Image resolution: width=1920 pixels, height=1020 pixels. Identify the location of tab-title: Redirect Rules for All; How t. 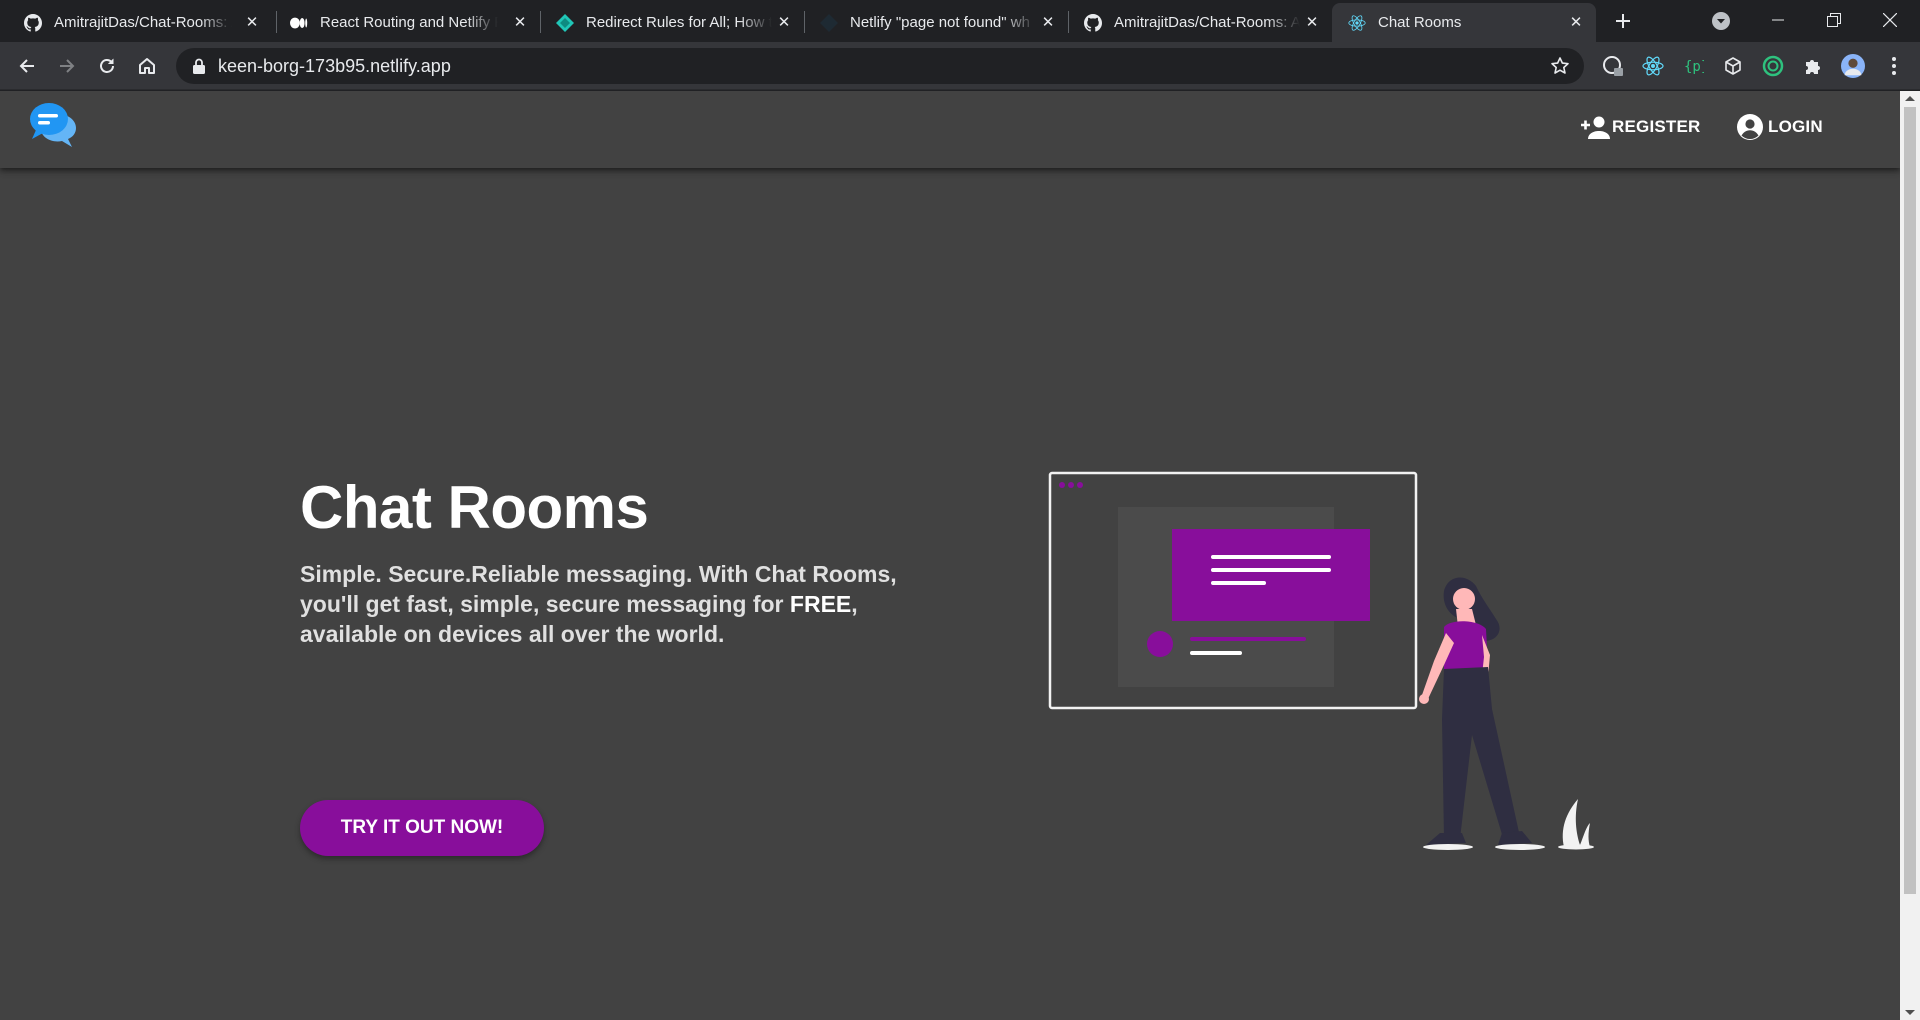
(679, 22).